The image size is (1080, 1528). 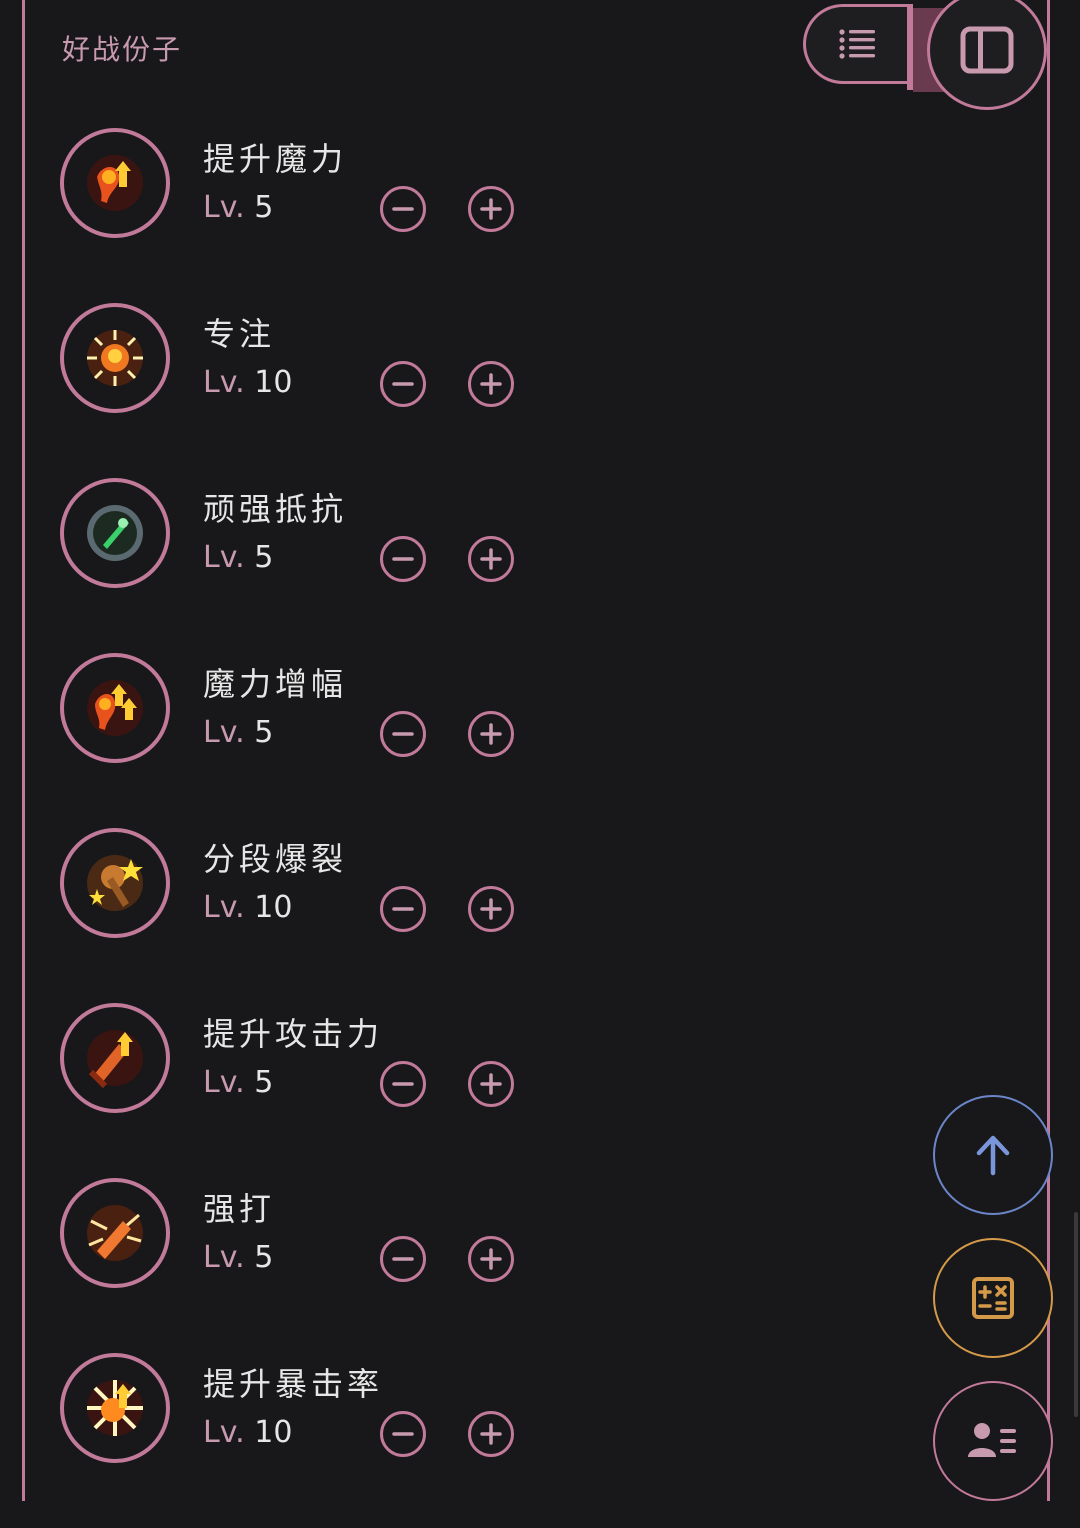 What do you see at coordinates (520, 565) in the screenshot?
I see `skill-row: 顽强抵抗 Lv. 5` at bounding box center [520, 565].